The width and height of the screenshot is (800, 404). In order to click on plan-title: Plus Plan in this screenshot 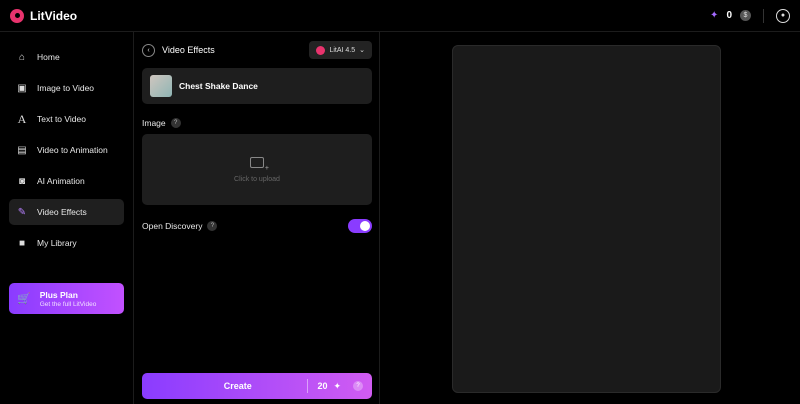, I will do `click(58, 294)`.